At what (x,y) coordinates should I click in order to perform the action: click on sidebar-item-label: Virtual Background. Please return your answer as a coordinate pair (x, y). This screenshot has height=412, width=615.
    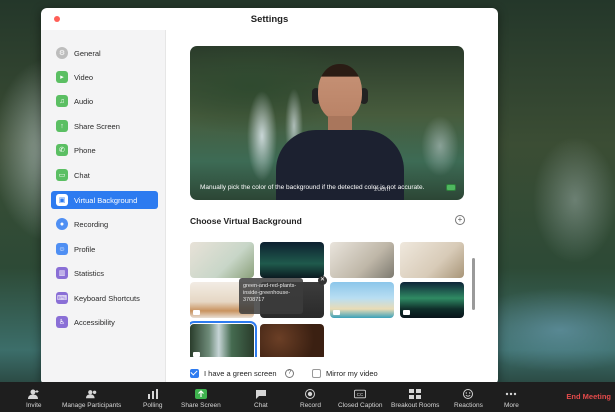
    Looking at the image, I should click on (106, 200).